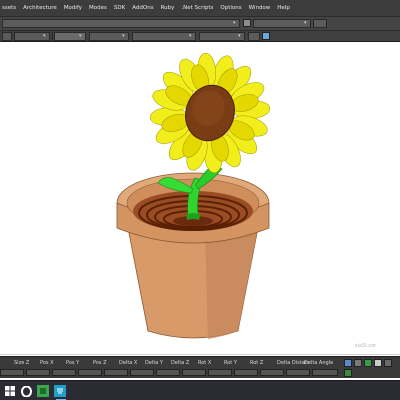 The image size is (400, 400). Describe the element at coordinates (230, 363) in the screenshot. I see `label-rot-y: Rot Y` at that location.